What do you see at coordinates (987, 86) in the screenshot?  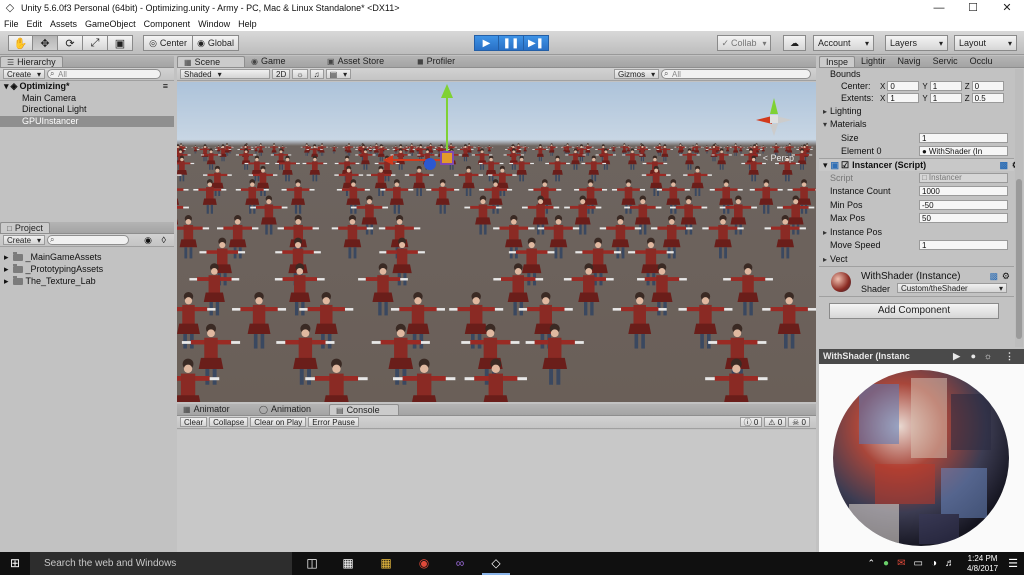 I see `center-z-field: 0` at bounding box center [987, 86].